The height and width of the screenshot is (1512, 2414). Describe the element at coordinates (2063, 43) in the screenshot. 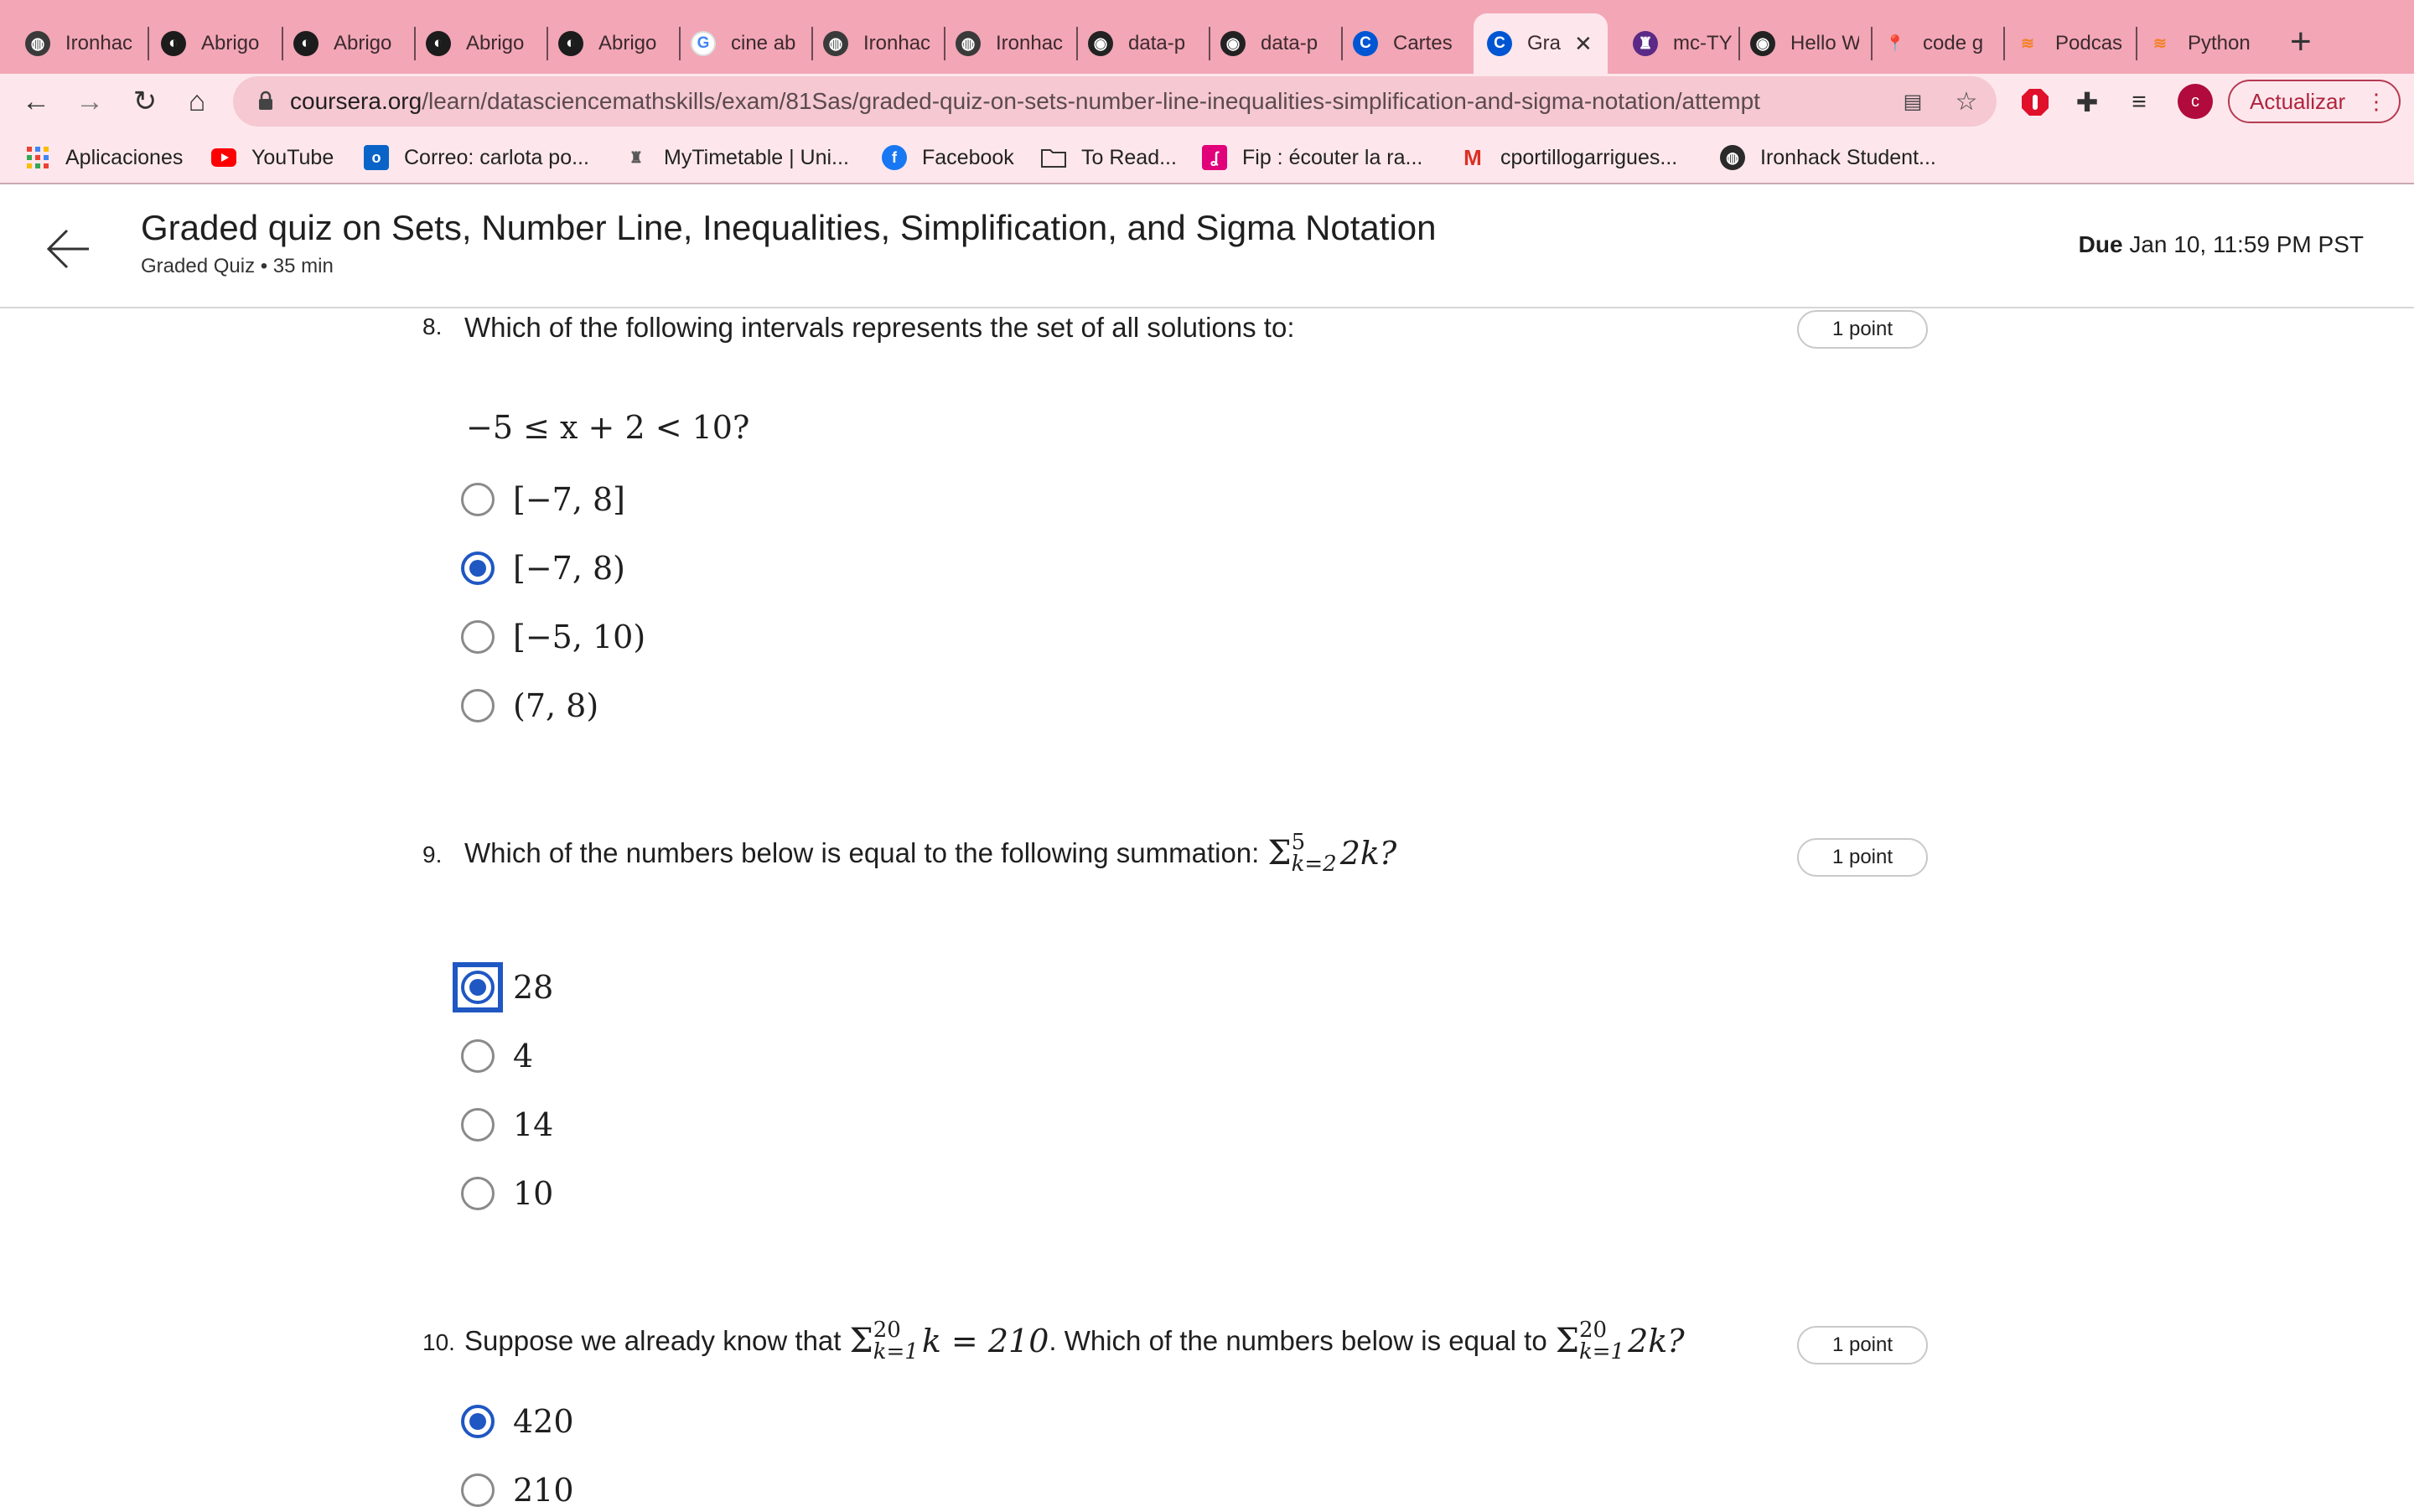

I see `tab-podcast: ≋ Podcas` at that location.